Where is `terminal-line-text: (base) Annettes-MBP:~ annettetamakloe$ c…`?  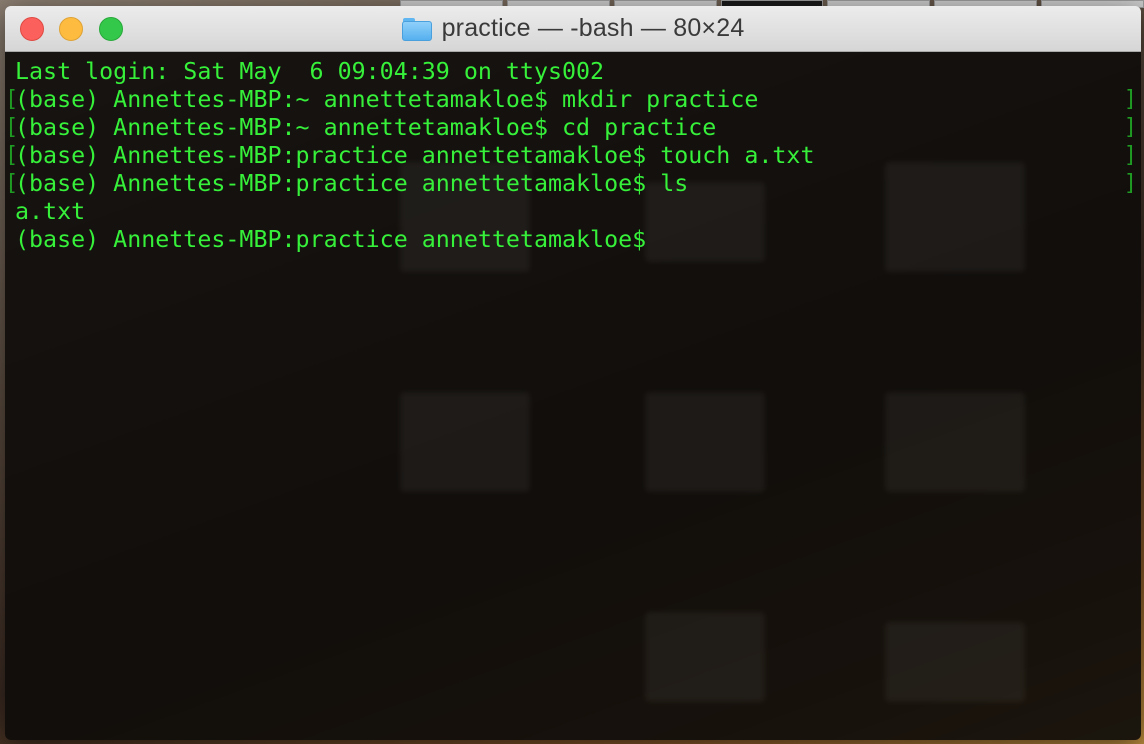
terminal-line-text: (base) Annettes-MBP:~ annettetamakloe$ c… is located at coordinates (366, 127).